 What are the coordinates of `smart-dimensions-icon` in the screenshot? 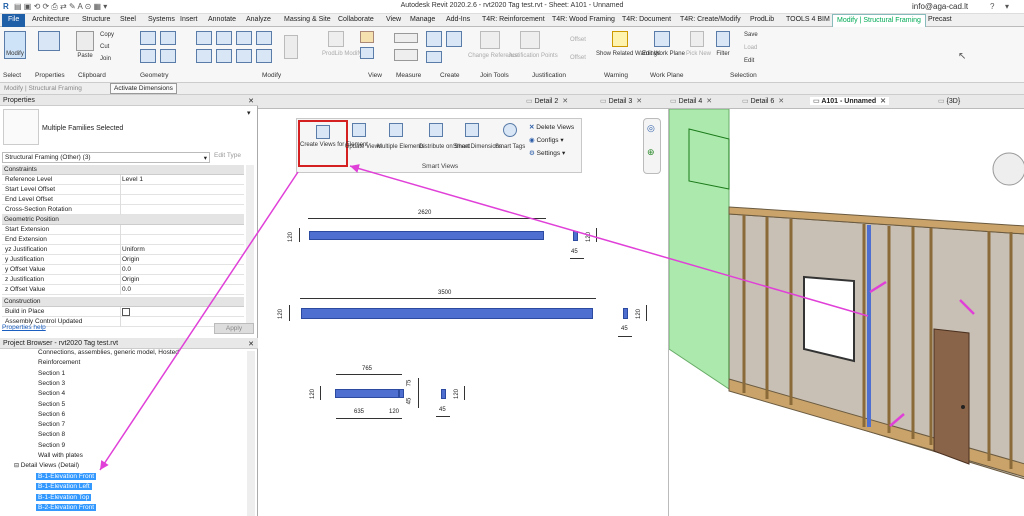 It's located at (472, 130).